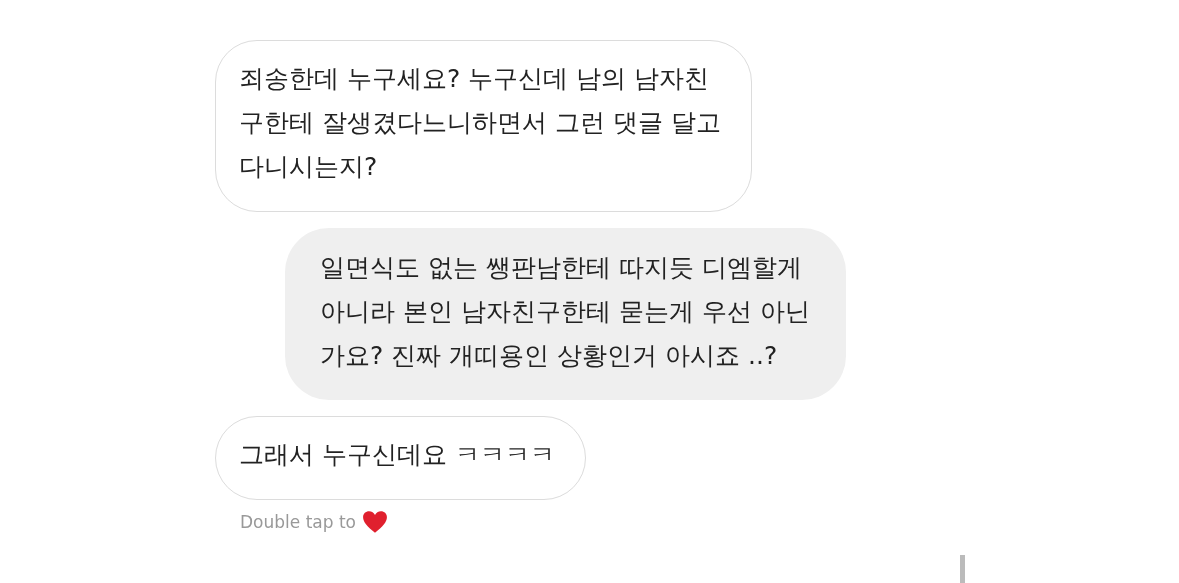 The image size is (1179, 583). Describe the element at coordinates (962, 569) in the screenshot. I see `scroll-bar` at that location.